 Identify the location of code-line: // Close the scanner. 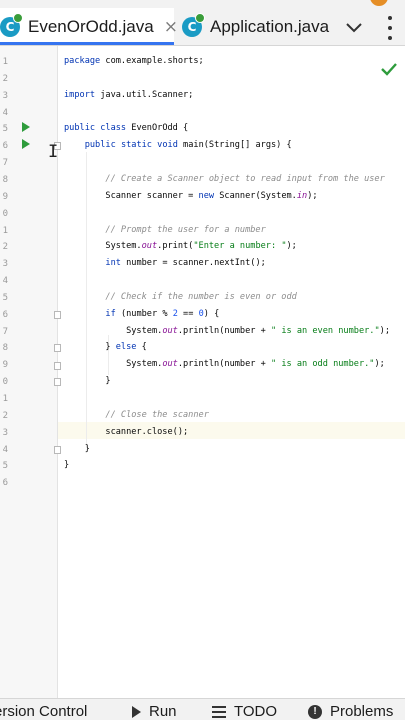
(136, 414).